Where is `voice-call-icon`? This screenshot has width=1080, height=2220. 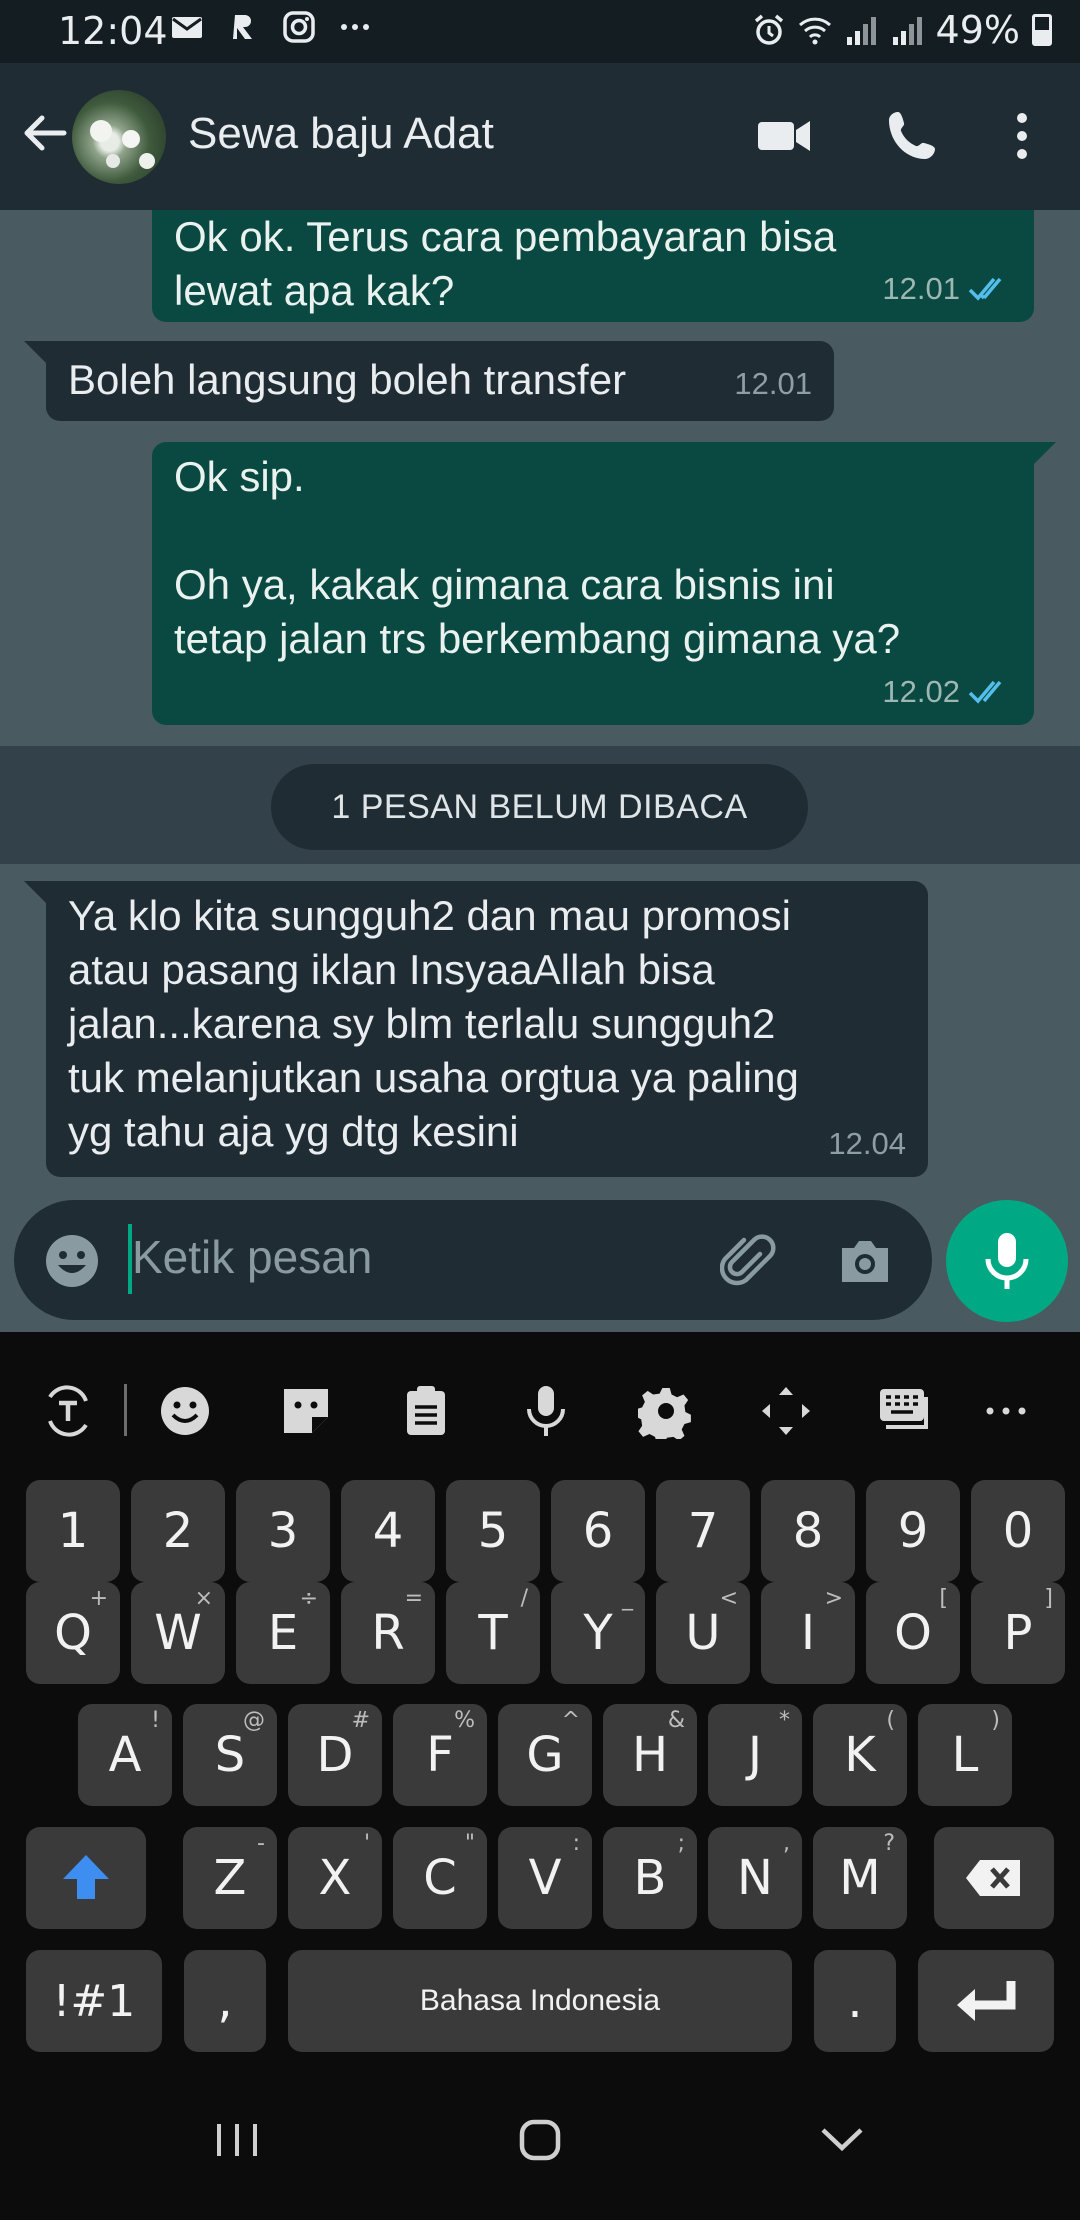 voice-call-icon is located at coordinates (912, 136).